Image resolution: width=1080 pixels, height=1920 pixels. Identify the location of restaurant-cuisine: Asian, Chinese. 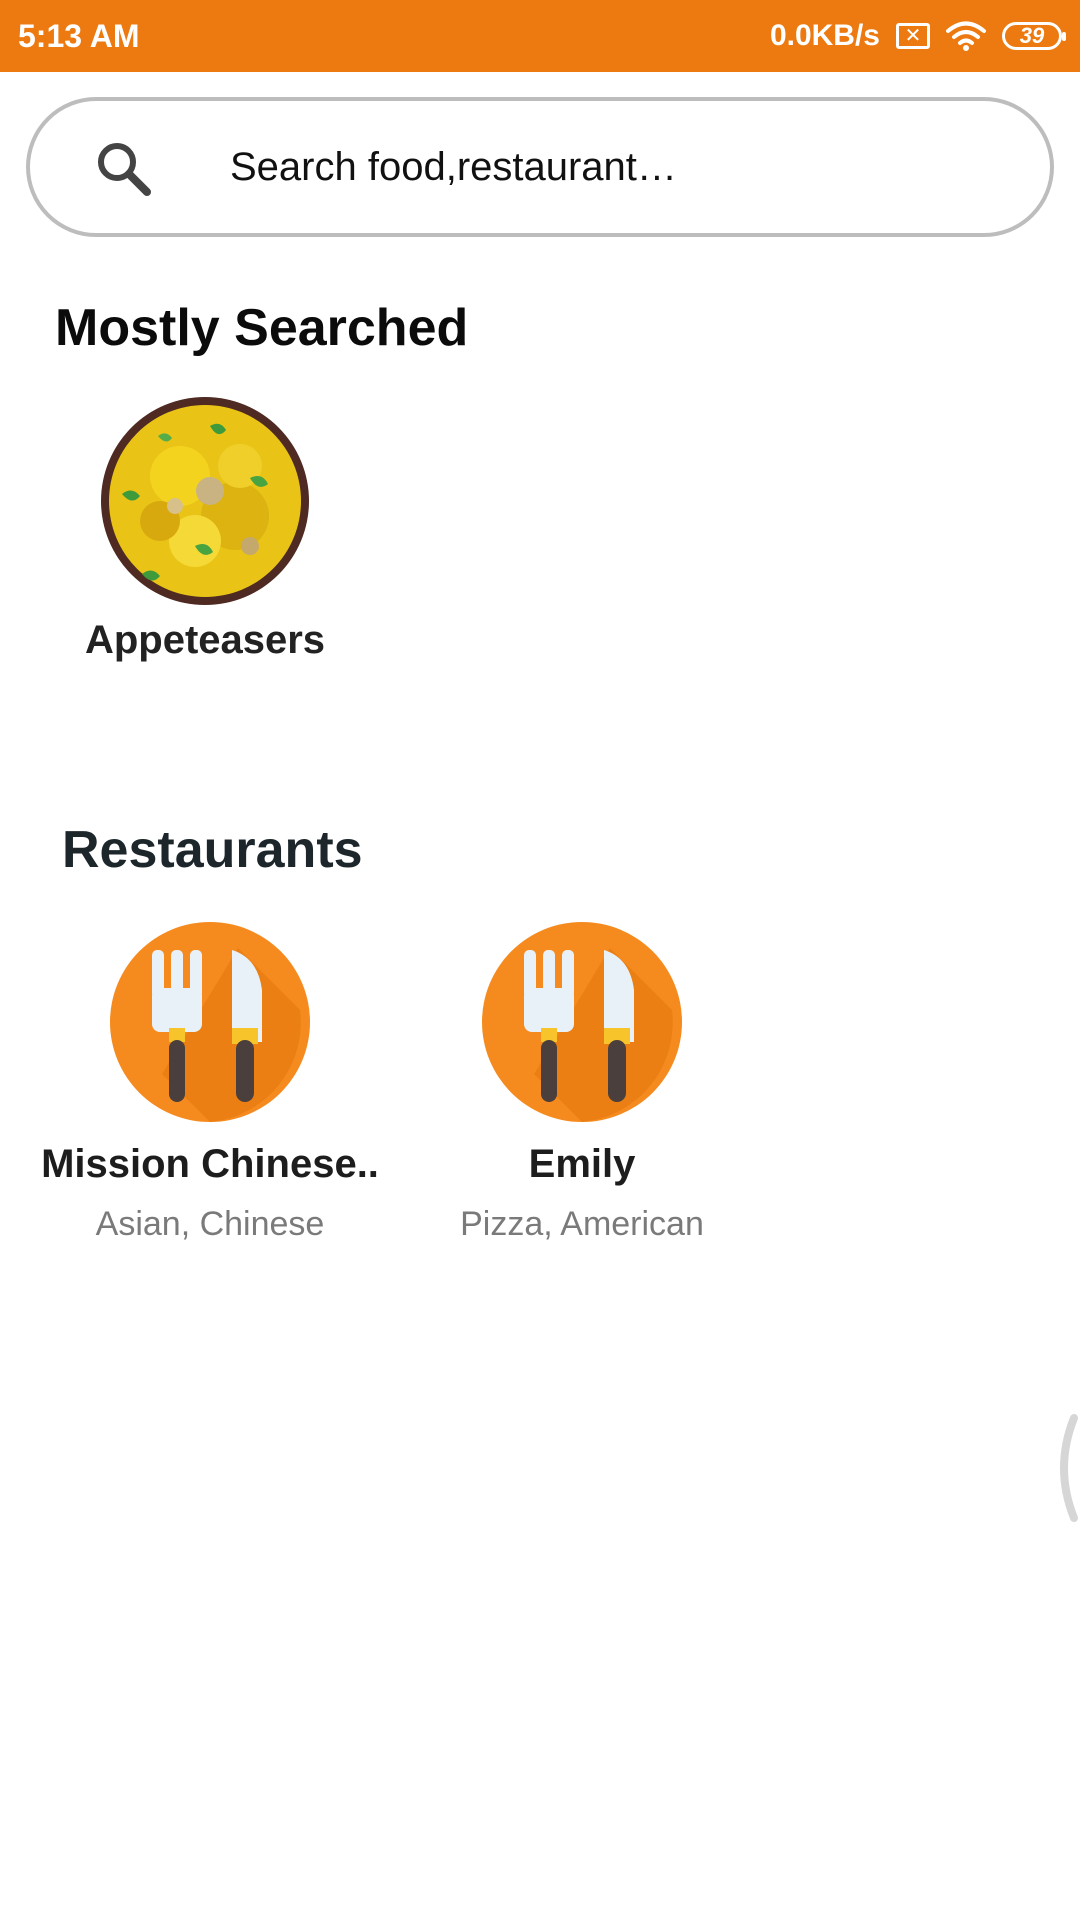
(210, 1224).